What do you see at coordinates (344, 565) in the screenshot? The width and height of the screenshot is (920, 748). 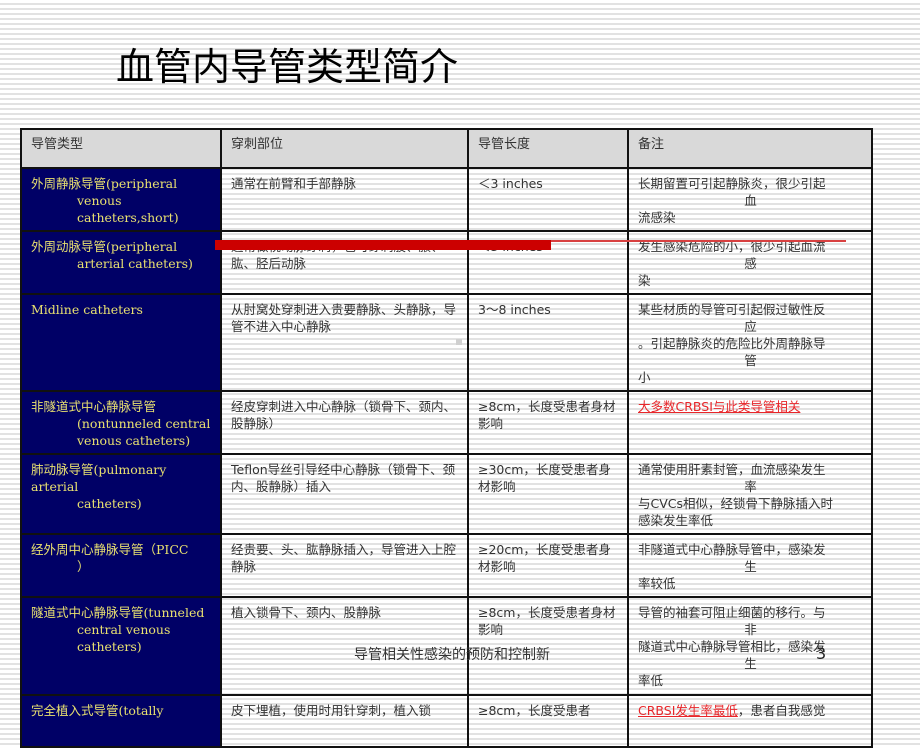 I see `puncture-site-cell: 经贵要、头、肱静脉插入，导管进入上腔静脉` at bounding box center [344, 565].